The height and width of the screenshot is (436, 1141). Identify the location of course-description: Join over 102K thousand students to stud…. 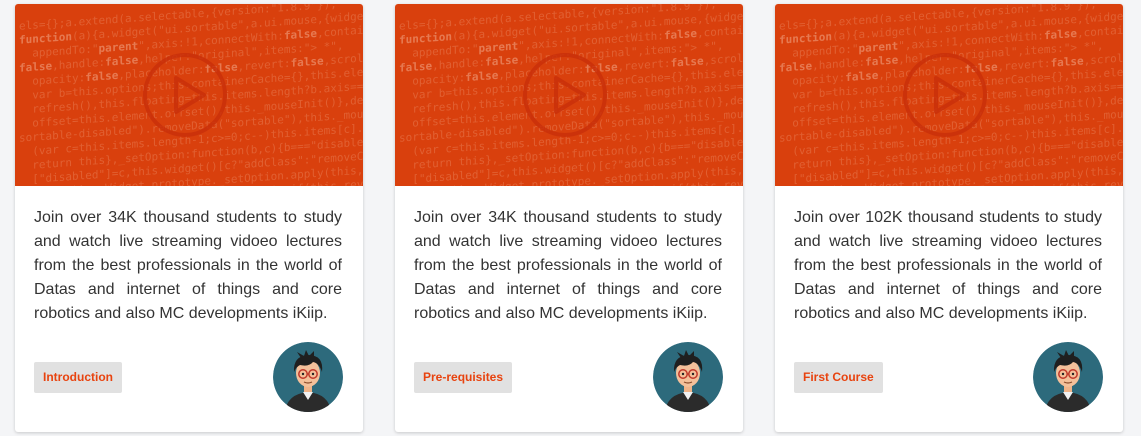
(948, 265).